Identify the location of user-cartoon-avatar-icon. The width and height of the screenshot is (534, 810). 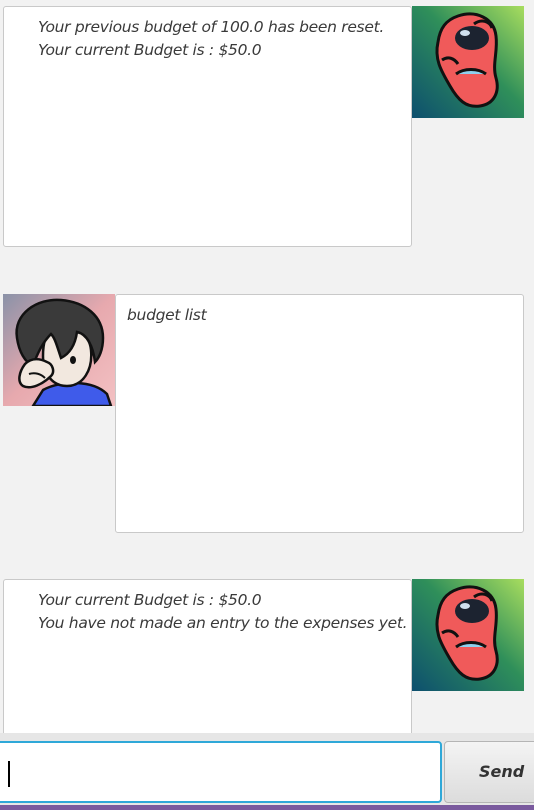
(59, 350).